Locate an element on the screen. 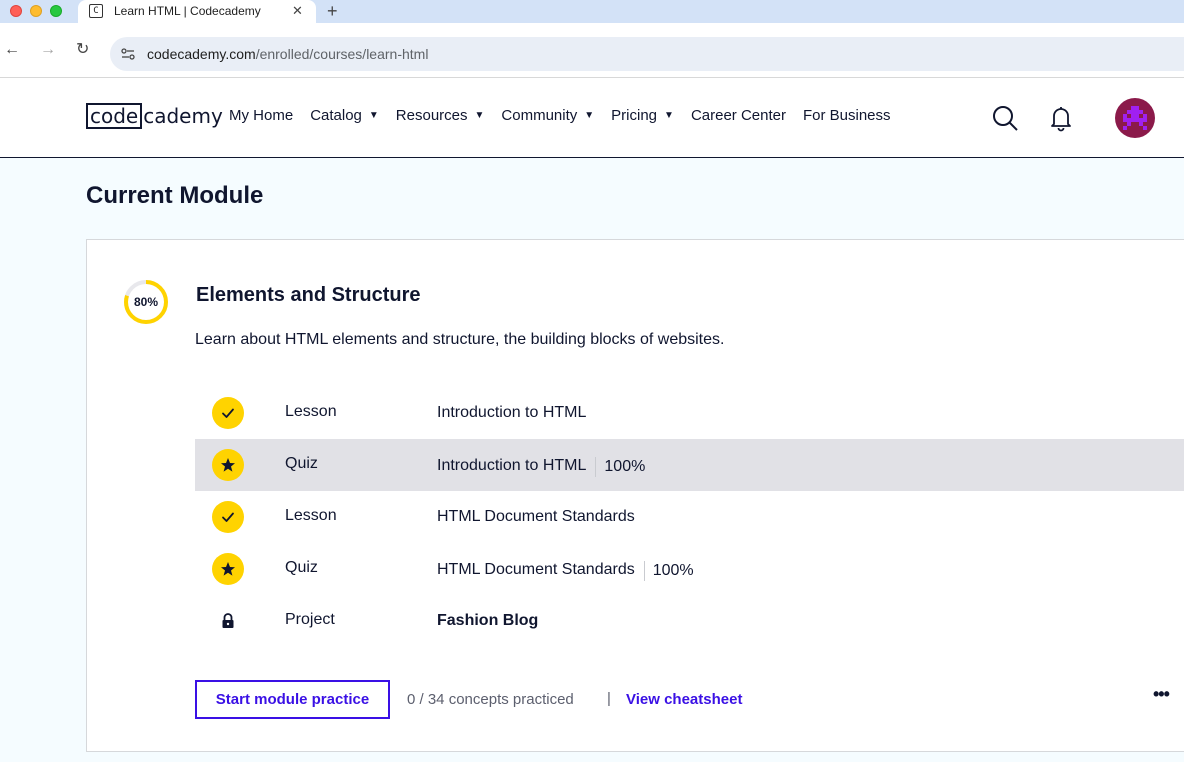 This screenshot has height=762, width=1184. module-item-row: Lesson HTML Document Standards is located at coordinates (689, 517).